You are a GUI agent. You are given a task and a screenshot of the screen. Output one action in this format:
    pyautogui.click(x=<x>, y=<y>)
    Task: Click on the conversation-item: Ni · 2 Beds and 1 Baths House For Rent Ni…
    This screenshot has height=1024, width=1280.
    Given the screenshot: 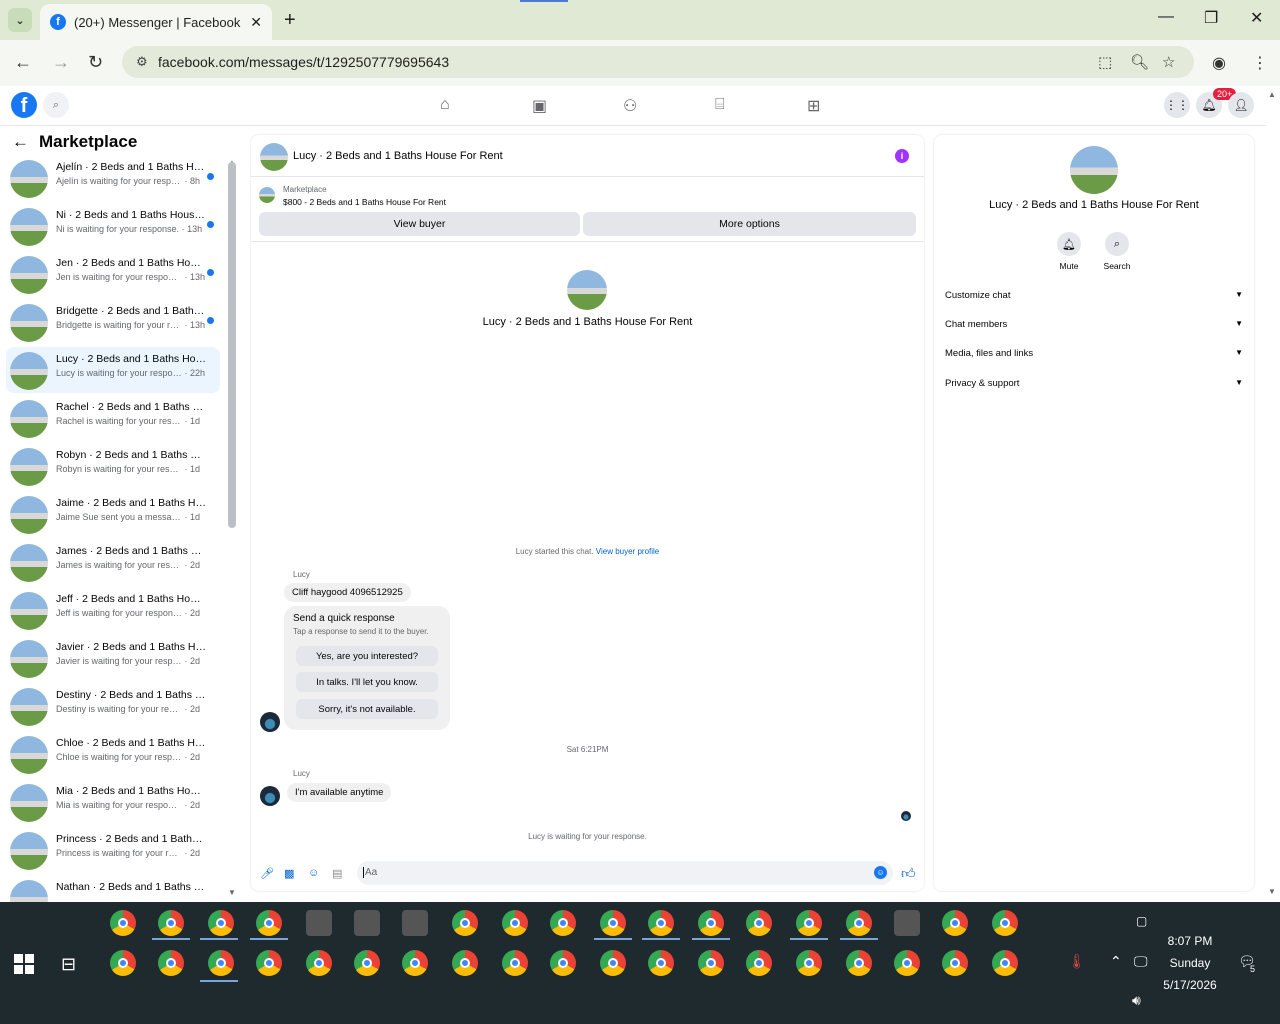 What is the action you would take?
    pyautogui.click(x=113, y=226)
    